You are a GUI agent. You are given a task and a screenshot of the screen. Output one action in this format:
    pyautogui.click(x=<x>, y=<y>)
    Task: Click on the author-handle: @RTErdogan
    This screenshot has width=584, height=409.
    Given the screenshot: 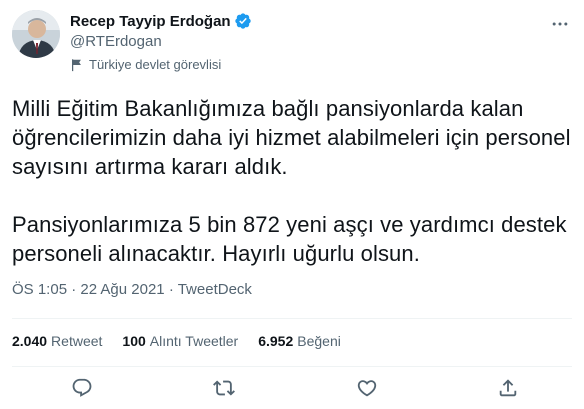 What is the action you would take?
    pyautogui.click(x=116, y=41)
    